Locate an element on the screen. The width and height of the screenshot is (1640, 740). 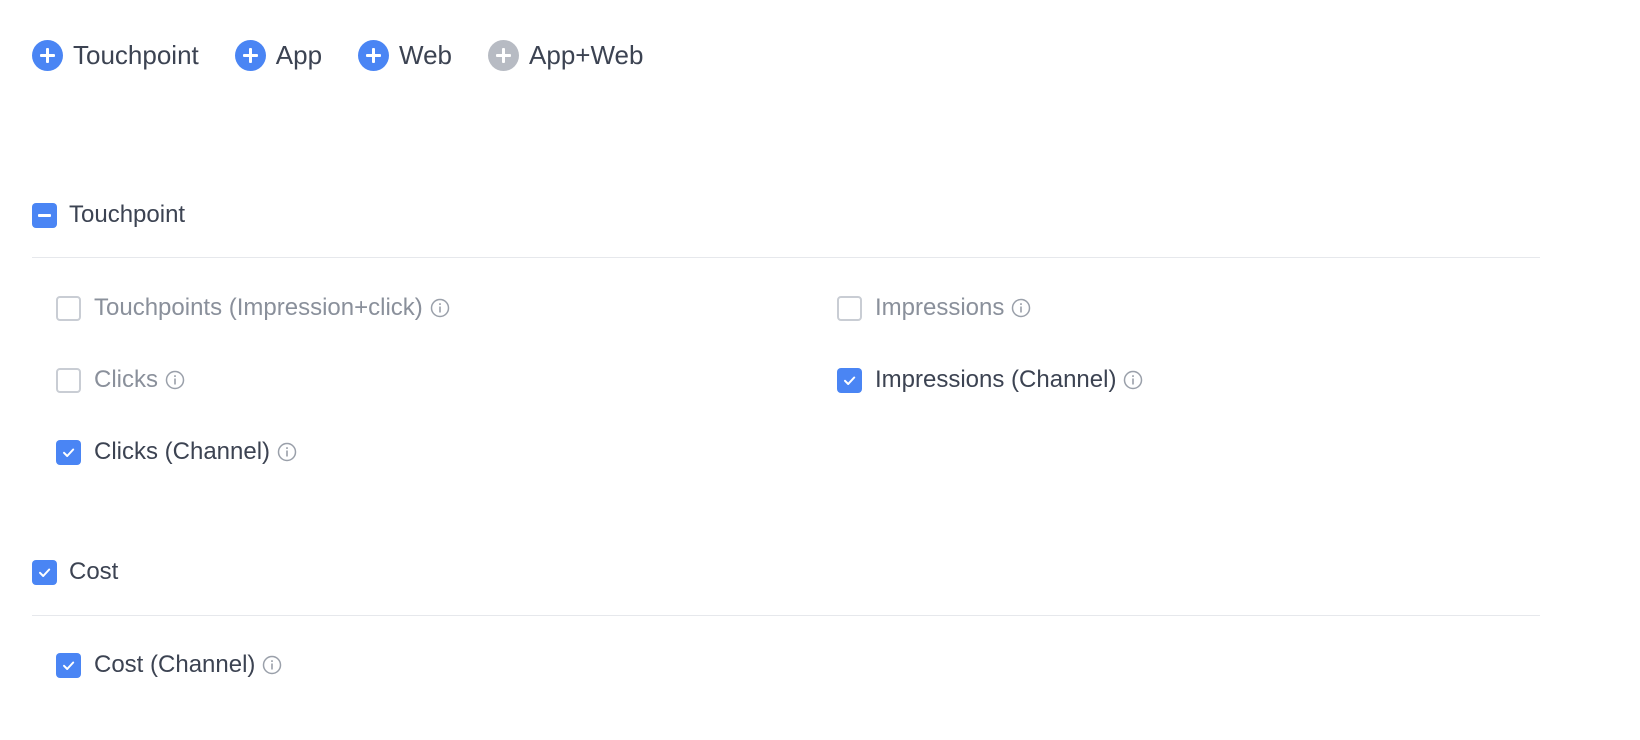
add-app-button: App is located at coordinates (278, 55).